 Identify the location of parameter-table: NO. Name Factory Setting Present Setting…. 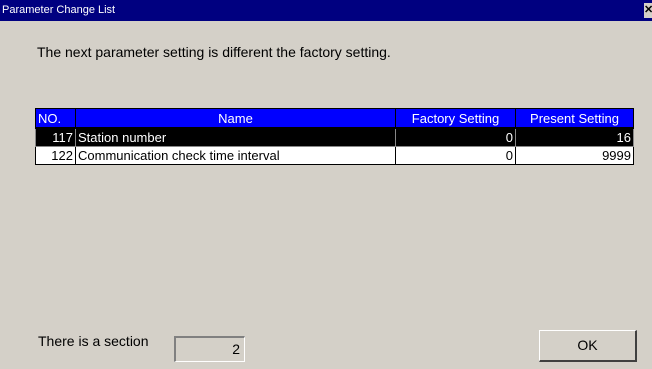
(334, 136).